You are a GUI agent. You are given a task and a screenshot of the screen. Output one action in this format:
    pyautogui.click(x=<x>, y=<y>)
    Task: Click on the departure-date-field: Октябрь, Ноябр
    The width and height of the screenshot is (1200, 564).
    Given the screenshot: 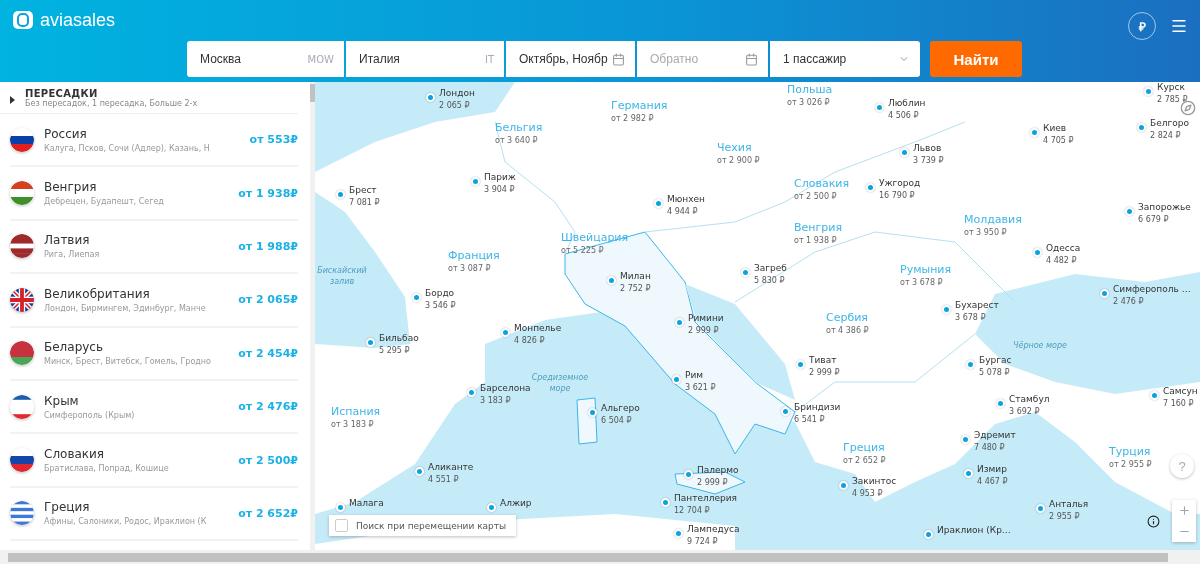 What is the action you would take?
    pyautogui.click(x=570, y=59)
    